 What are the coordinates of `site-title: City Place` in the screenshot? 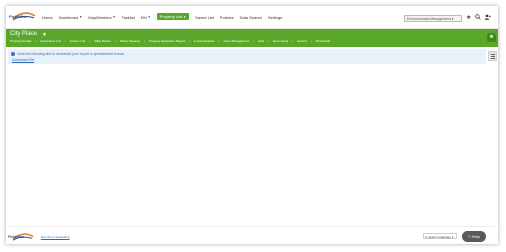 It's located at (23, 34).